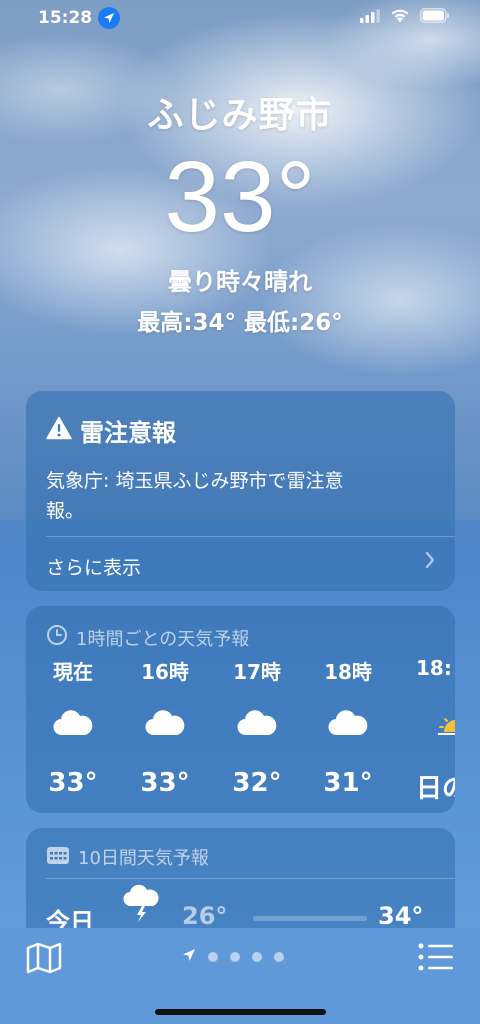  I want to click on daily-header-label: 10日間天気予報, so click(143, 858).